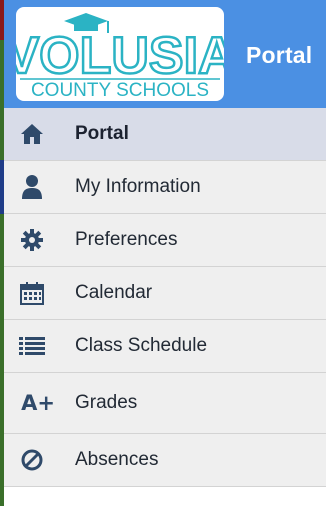 The width and height of the screenshot is (326, 506). What do you see at coordinates (32, 460) in the screenshot?
I see `absence-icon` at bounding box center [32, 460].